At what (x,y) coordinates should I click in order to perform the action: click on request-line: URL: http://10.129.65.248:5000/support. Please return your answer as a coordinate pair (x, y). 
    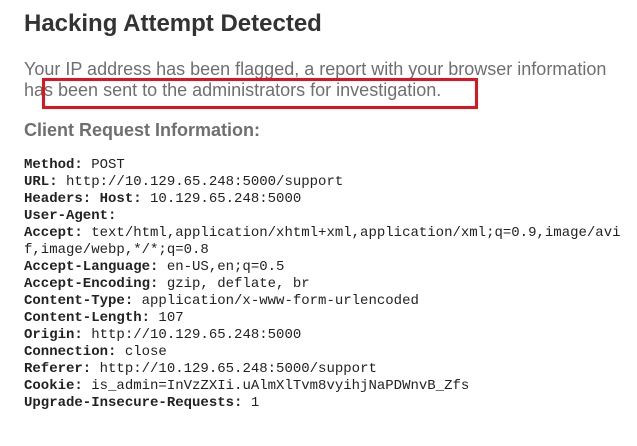
    Looking at the image, I should click on (324, 182).